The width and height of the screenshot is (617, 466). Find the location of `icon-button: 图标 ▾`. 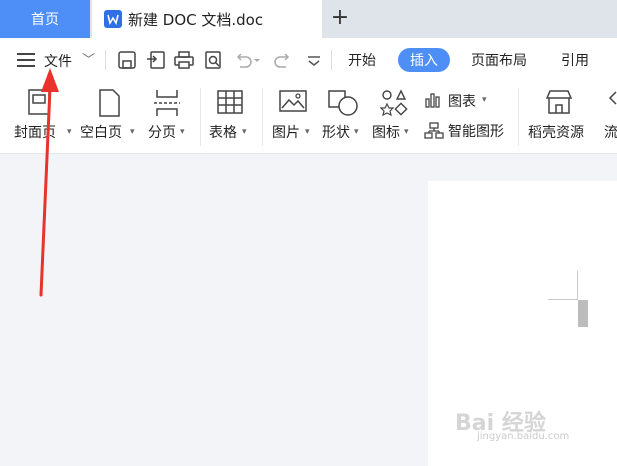

icon-button: 图标 ▾ is located at coordinates (395, 118).